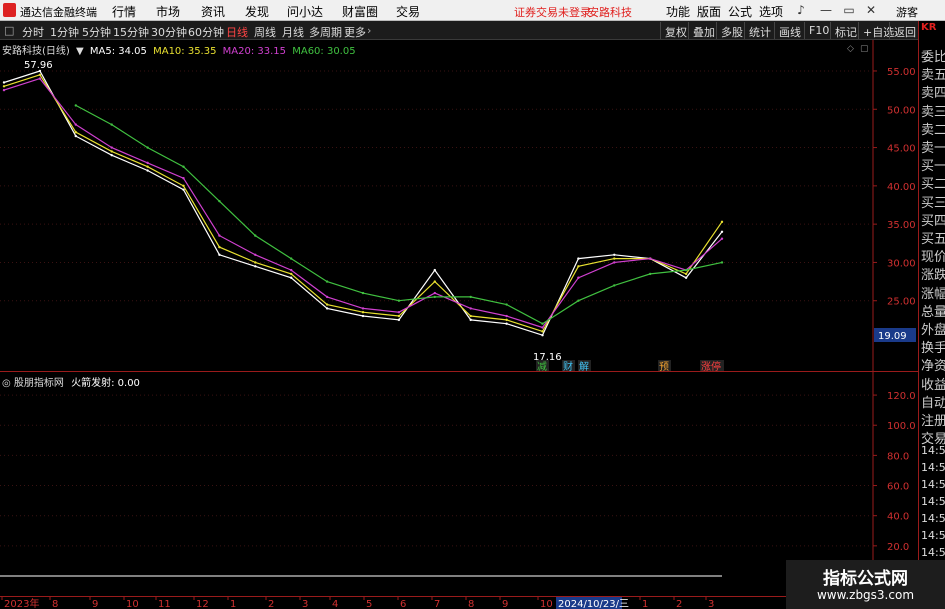  Describe the element at coordinates (664, 367) in the screenshot. I see `event-marker: 预` at that location.